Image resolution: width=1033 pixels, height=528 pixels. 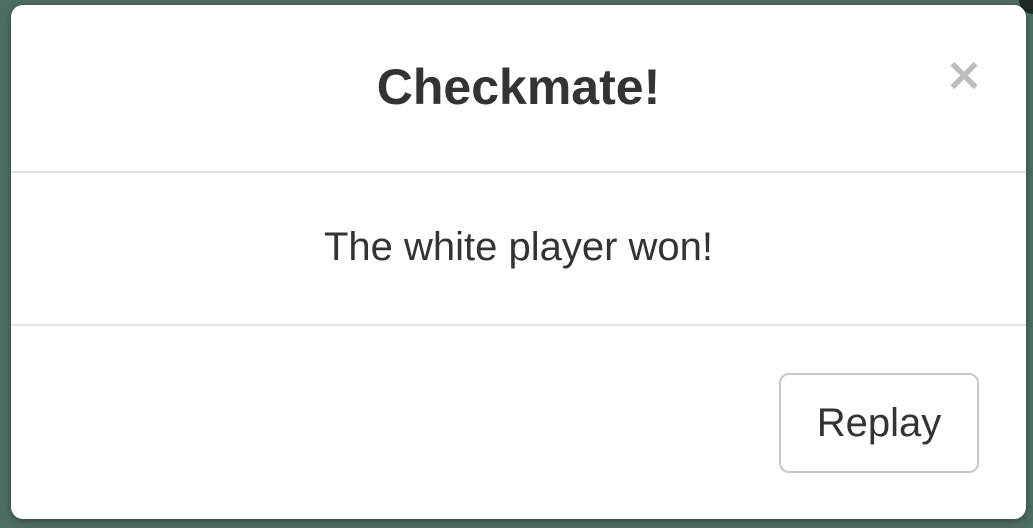 I want to click on close-icon: ×, so click(x=964, y=74).